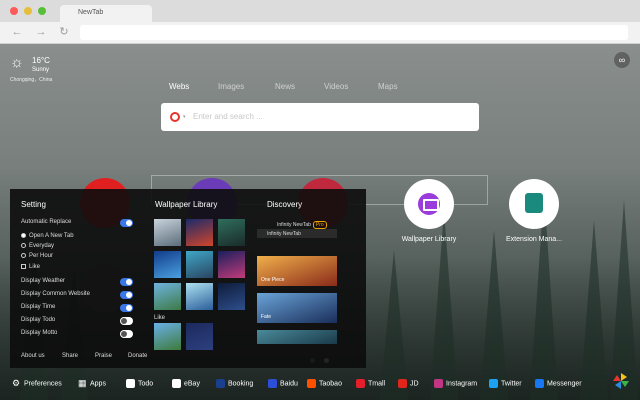 The width and height of the screenshot is (640, 400). Describe the element at coordinates (92, 384) in the screenshot. I see `apps-button: ▦ Apps` at that location.